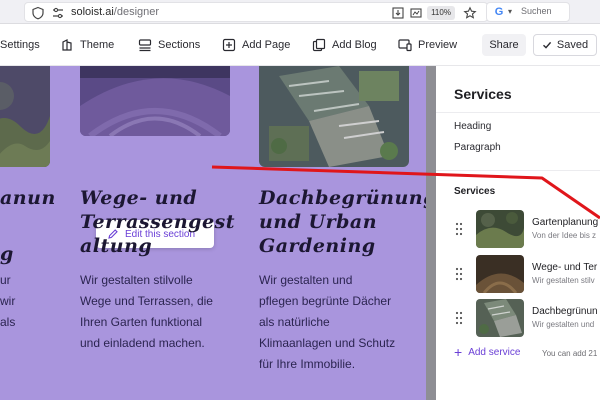 This screenshot has width=600, height=400. I want to click on service-title-1-line-2: g, so click(7, 254).